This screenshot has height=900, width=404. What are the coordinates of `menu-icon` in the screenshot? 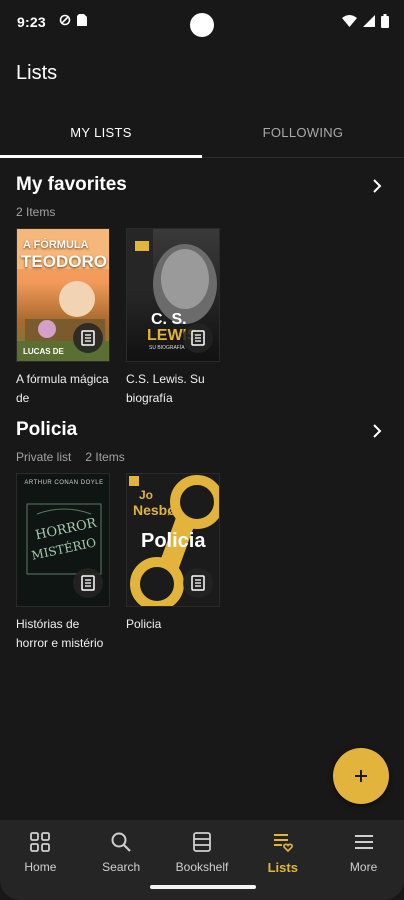 It's located at (363, 842).